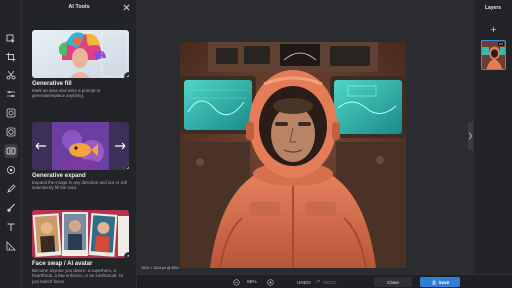 This screenshot has width=512, height=288. What do you see at coordinates (160, 268) in the screenshot?
I see `image-size-label: 1024 × 1024 px @ 46%` at bounding box center [160, 268].